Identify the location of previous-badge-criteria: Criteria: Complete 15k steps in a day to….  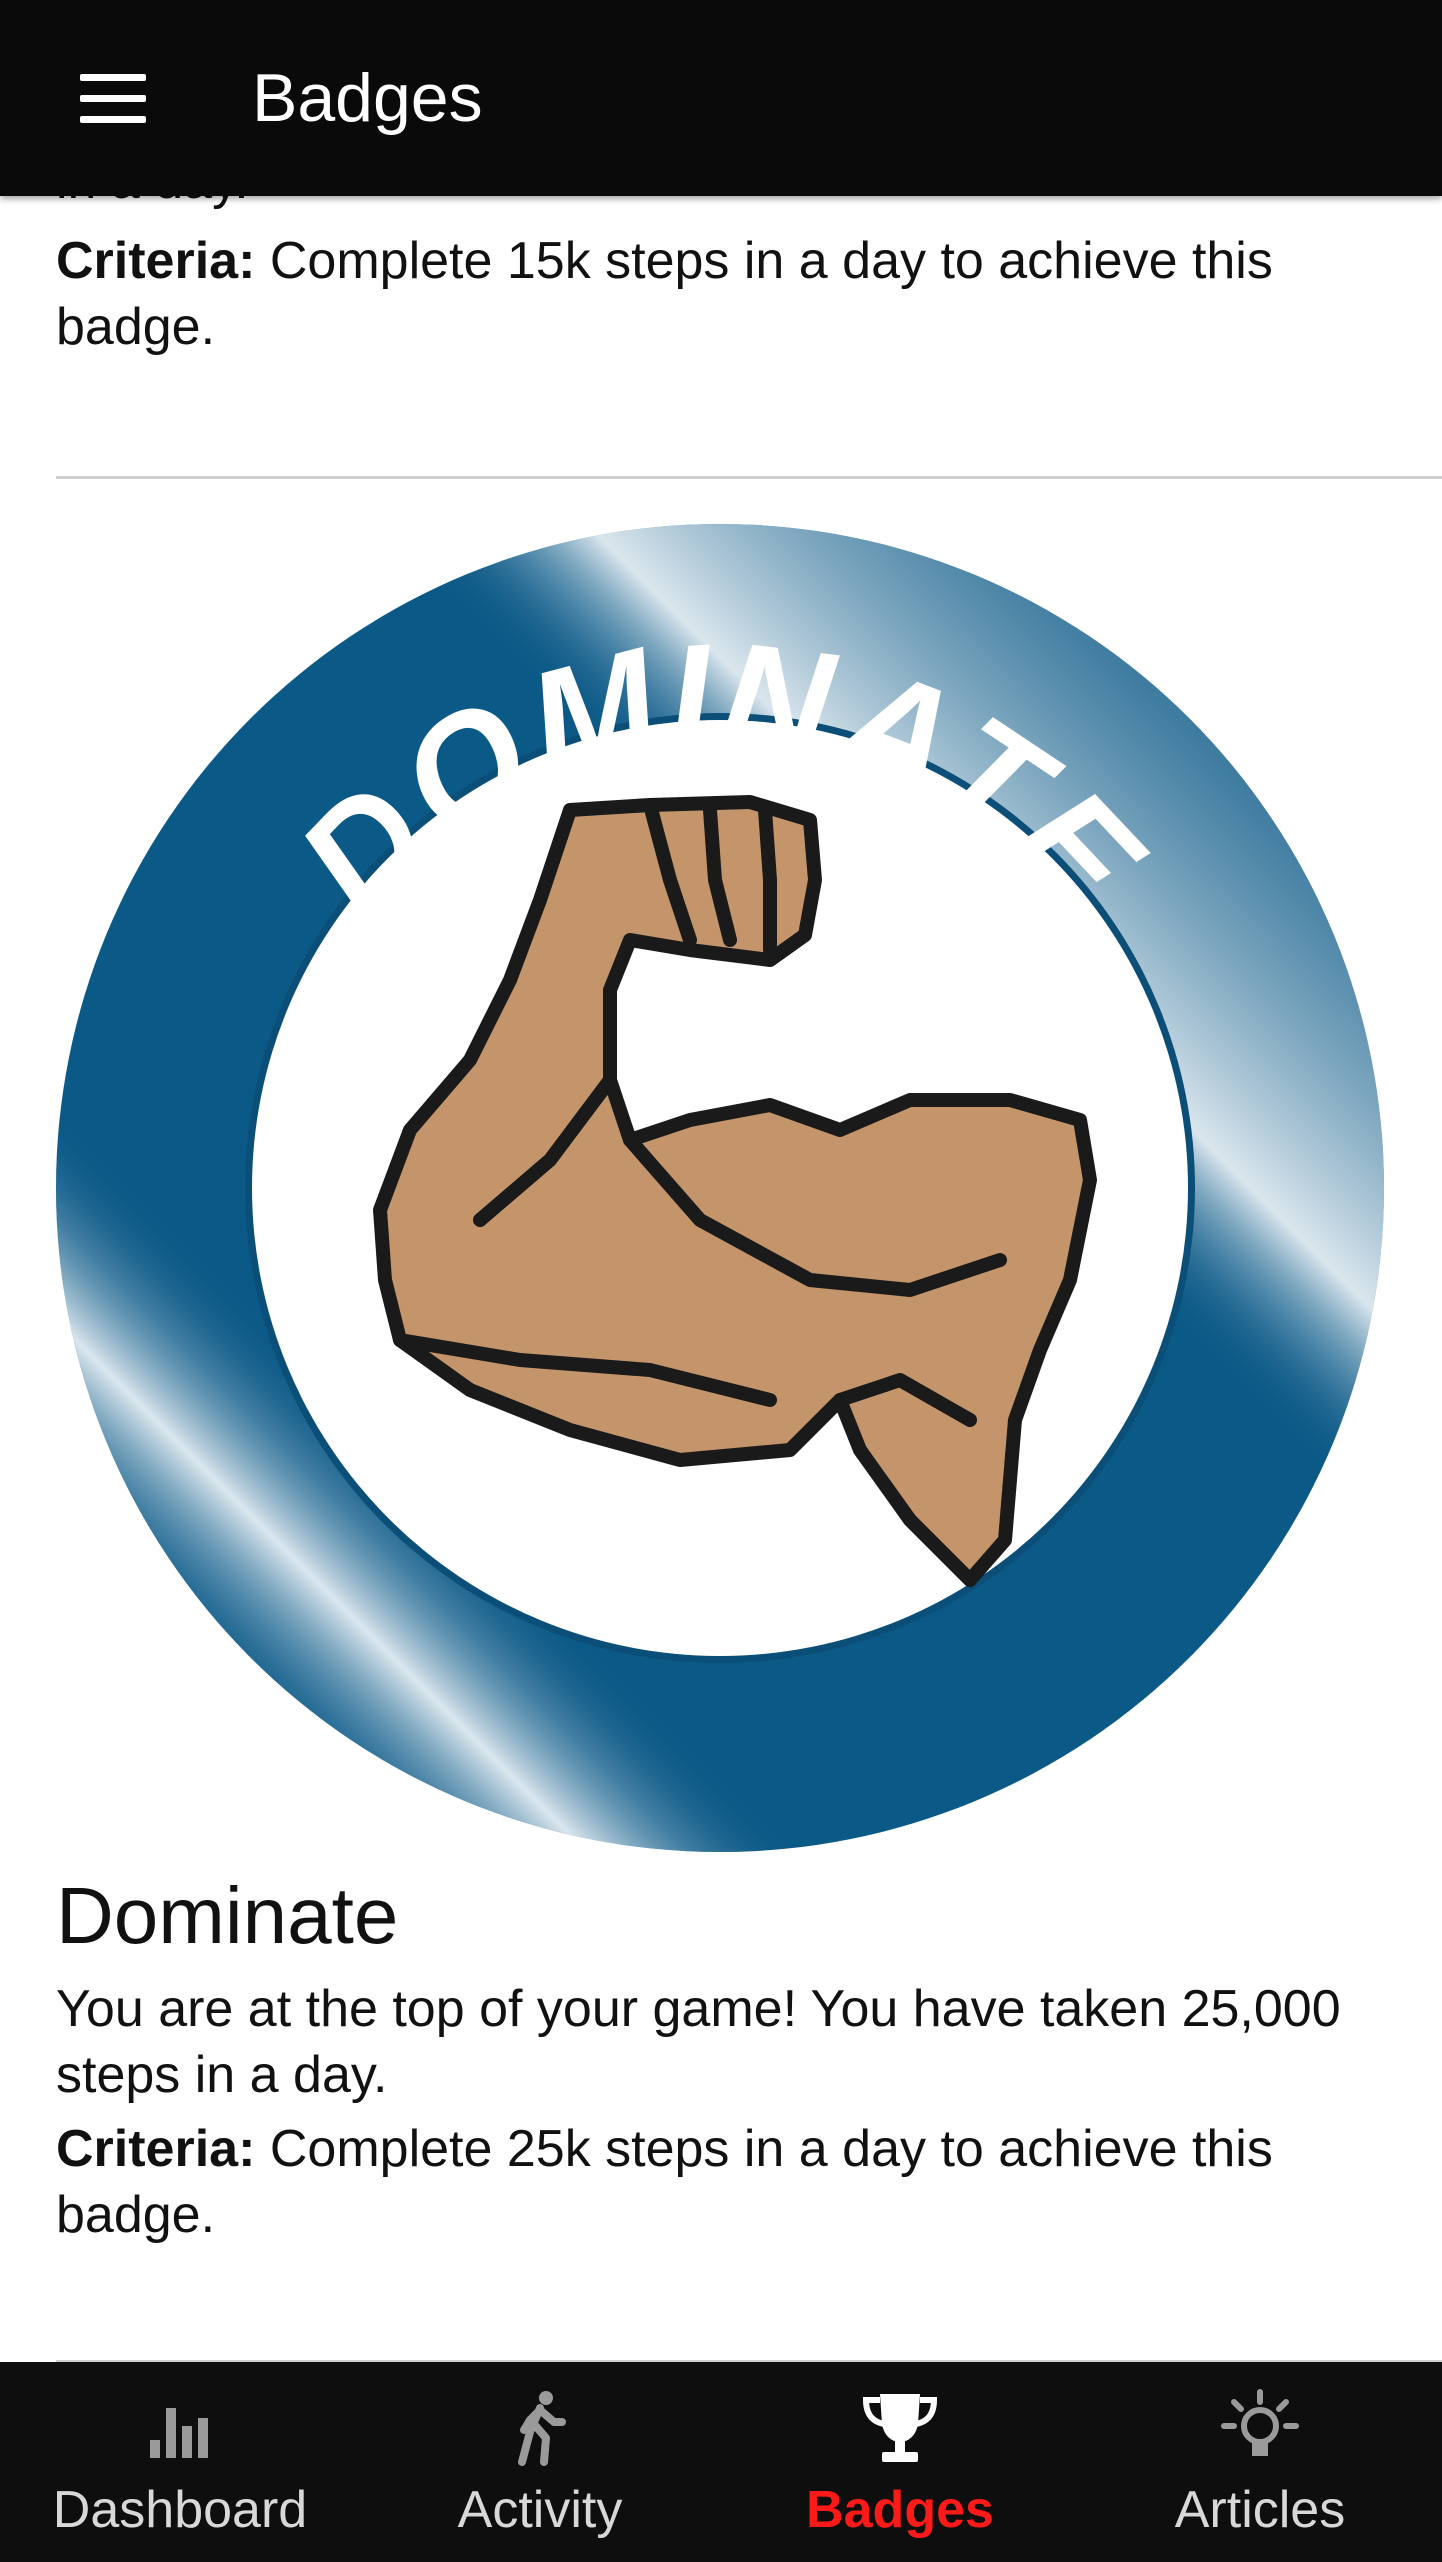
(726, 294).